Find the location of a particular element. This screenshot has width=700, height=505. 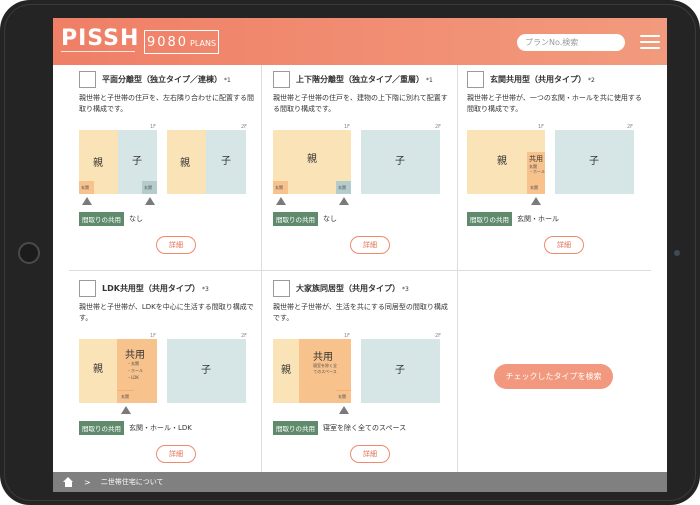

plan-number-search-input is located at coordinates (571, 42).